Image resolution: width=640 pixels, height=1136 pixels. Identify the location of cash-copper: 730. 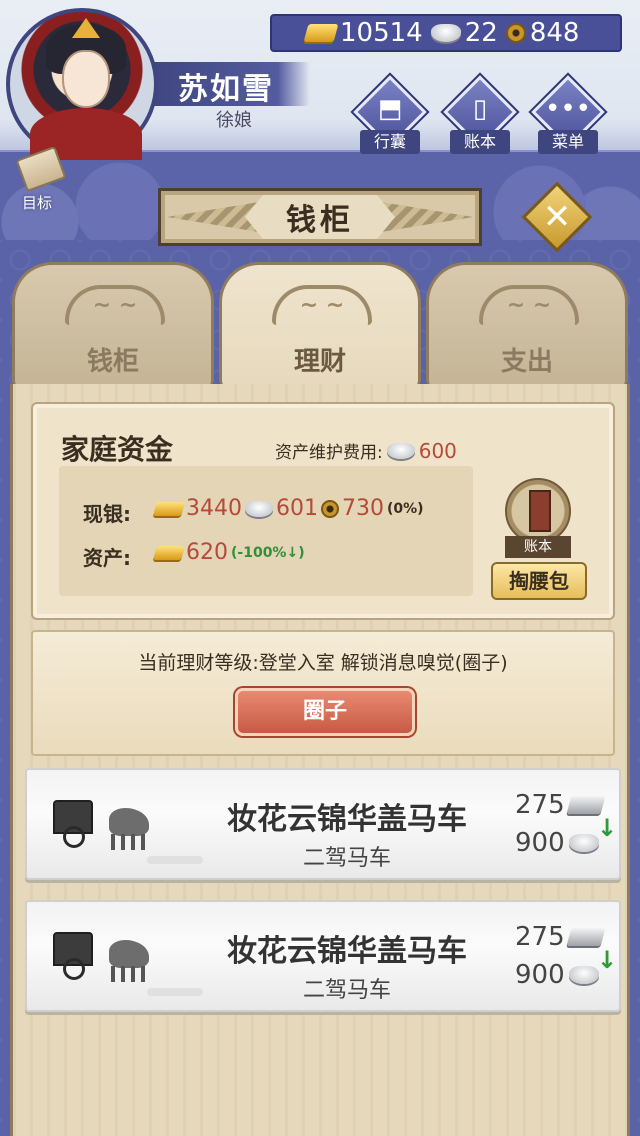
(363, 508).